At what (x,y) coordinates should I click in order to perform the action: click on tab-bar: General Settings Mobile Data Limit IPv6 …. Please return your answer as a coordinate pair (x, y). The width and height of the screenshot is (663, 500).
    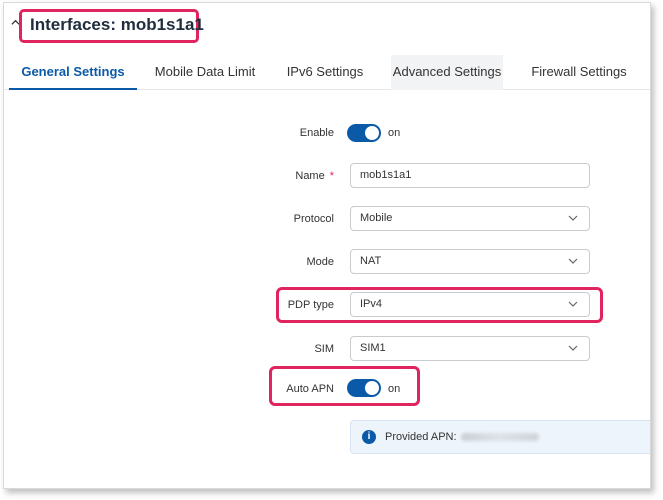
    Looking at the image, I should click on (327, 72).